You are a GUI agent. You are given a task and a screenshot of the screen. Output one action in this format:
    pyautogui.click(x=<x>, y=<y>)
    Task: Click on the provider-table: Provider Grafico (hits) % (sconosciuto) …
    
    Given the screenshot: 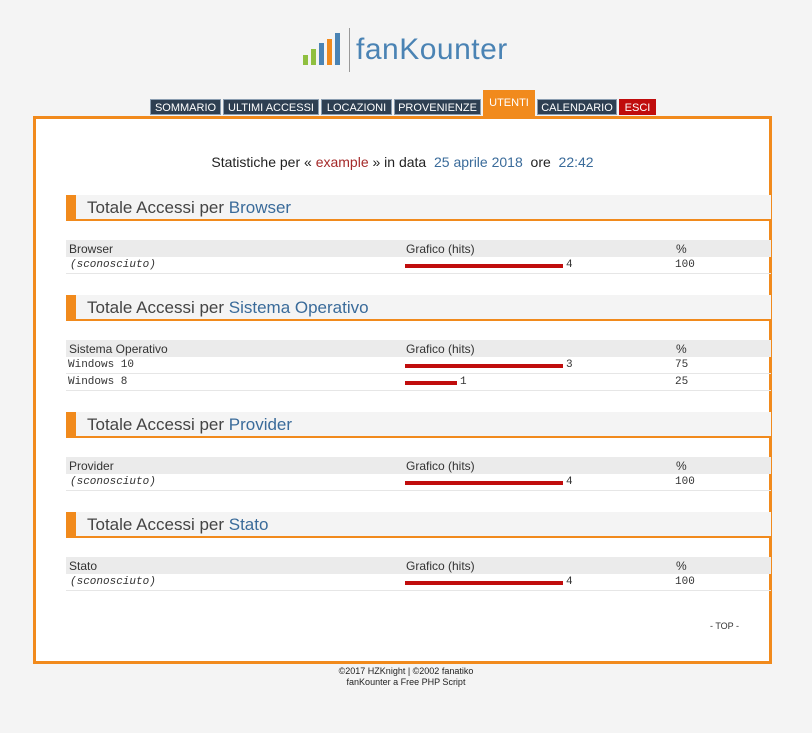 What is the action you would take?
    pyautogui.click(x=418, y=474)
    